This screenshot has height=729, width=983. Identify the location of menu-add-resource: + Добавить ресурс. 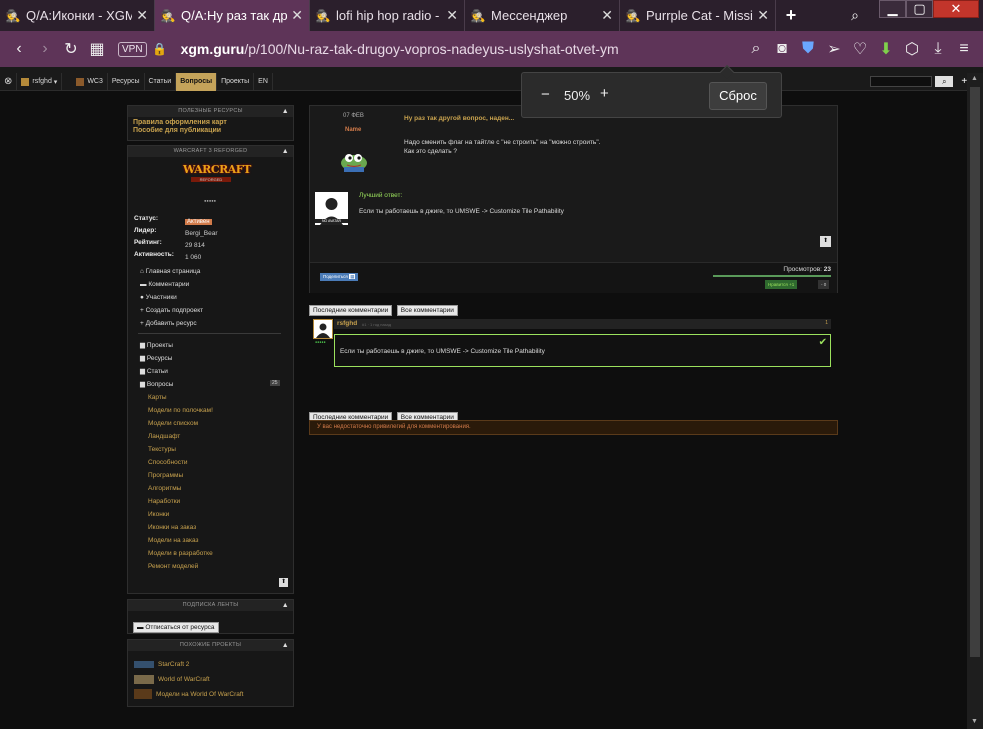
(171, 323).